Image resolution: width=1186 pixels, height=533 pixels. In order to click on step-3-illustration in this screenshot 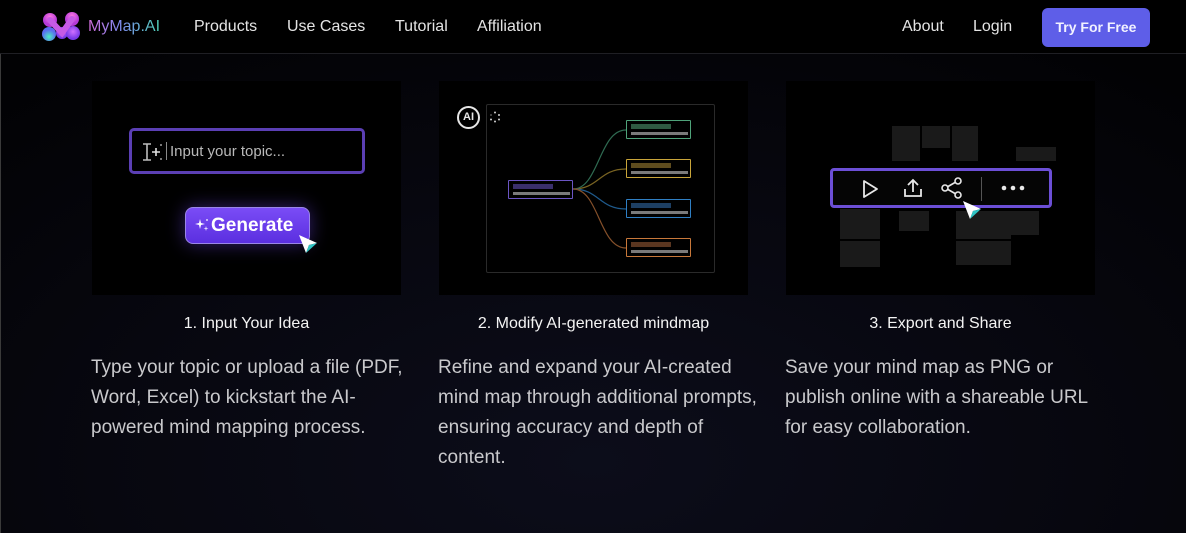, I will do `click(940, 188)`.